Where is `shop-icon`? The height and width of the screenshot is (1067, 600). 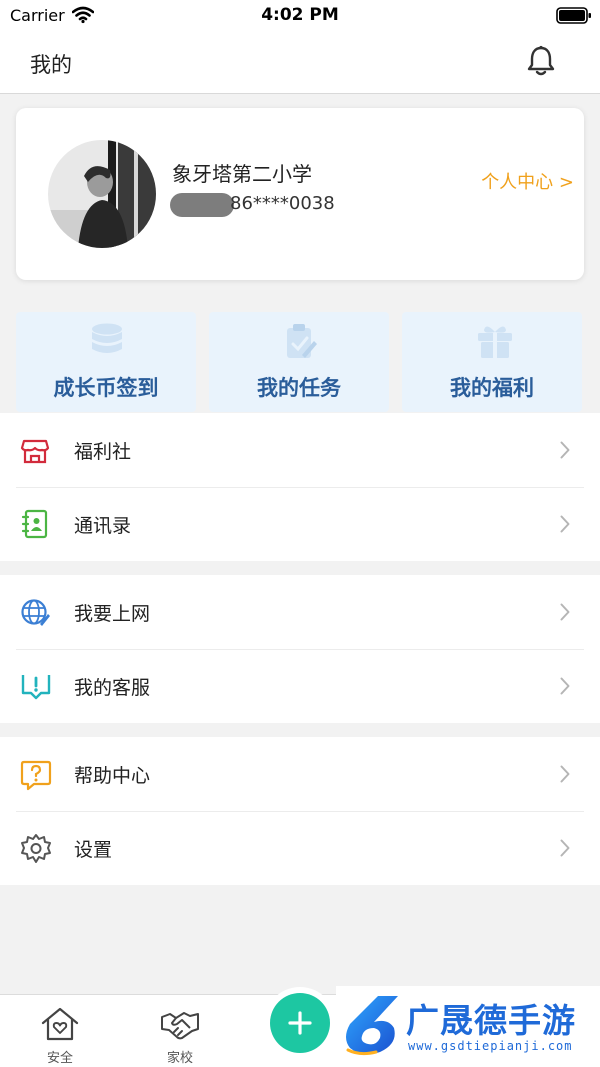 shop-icon is located at coordinates (35, 451).